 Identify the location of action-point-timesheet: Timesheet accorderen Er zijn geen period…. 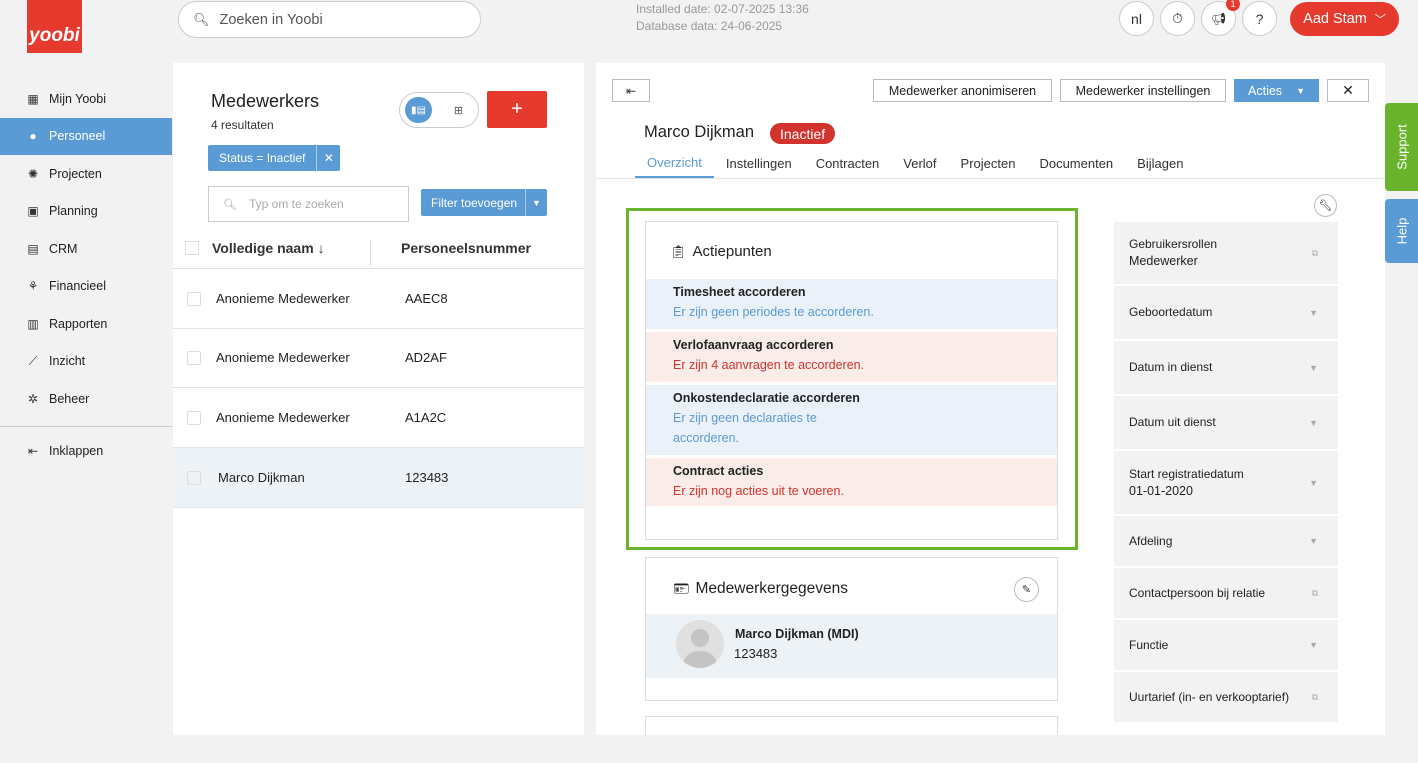
(851, 304).